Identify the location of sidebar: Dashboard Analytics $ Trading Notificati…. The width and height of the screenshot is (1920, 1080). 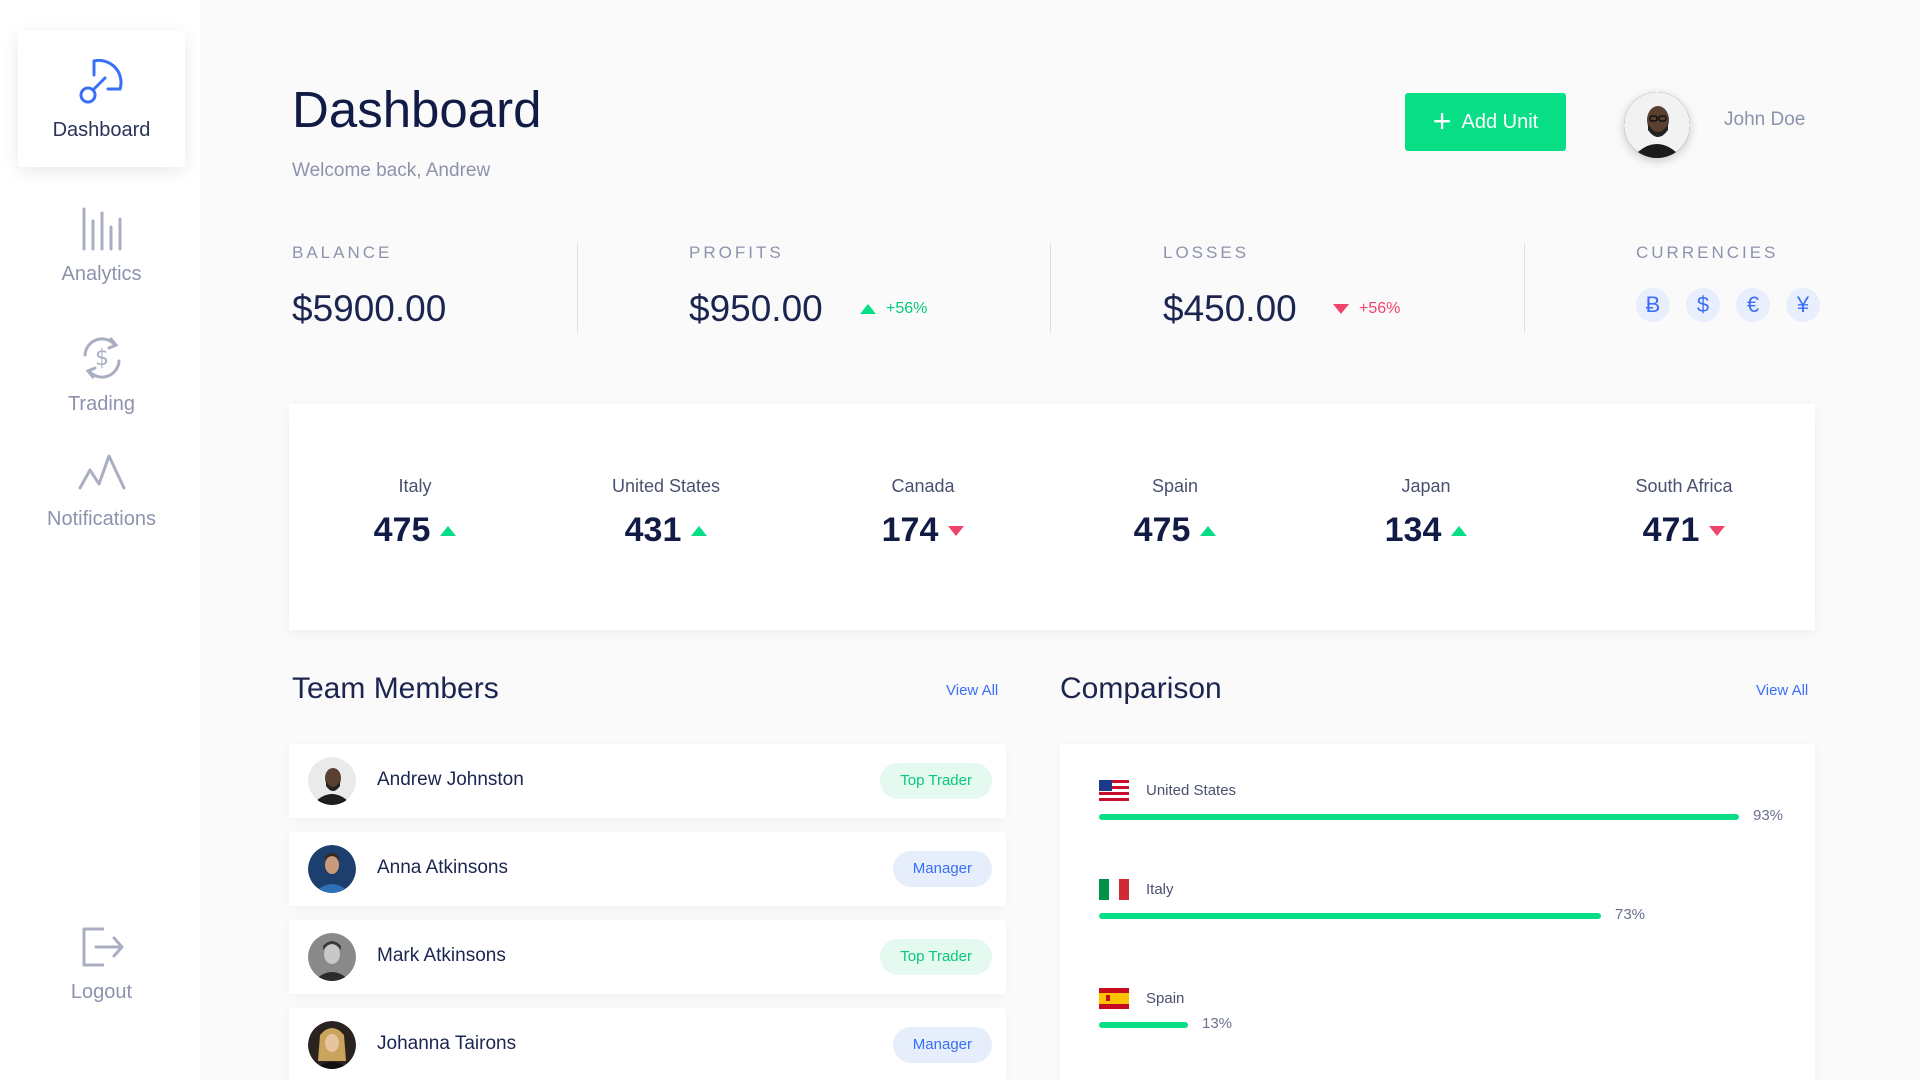
(100, 540).